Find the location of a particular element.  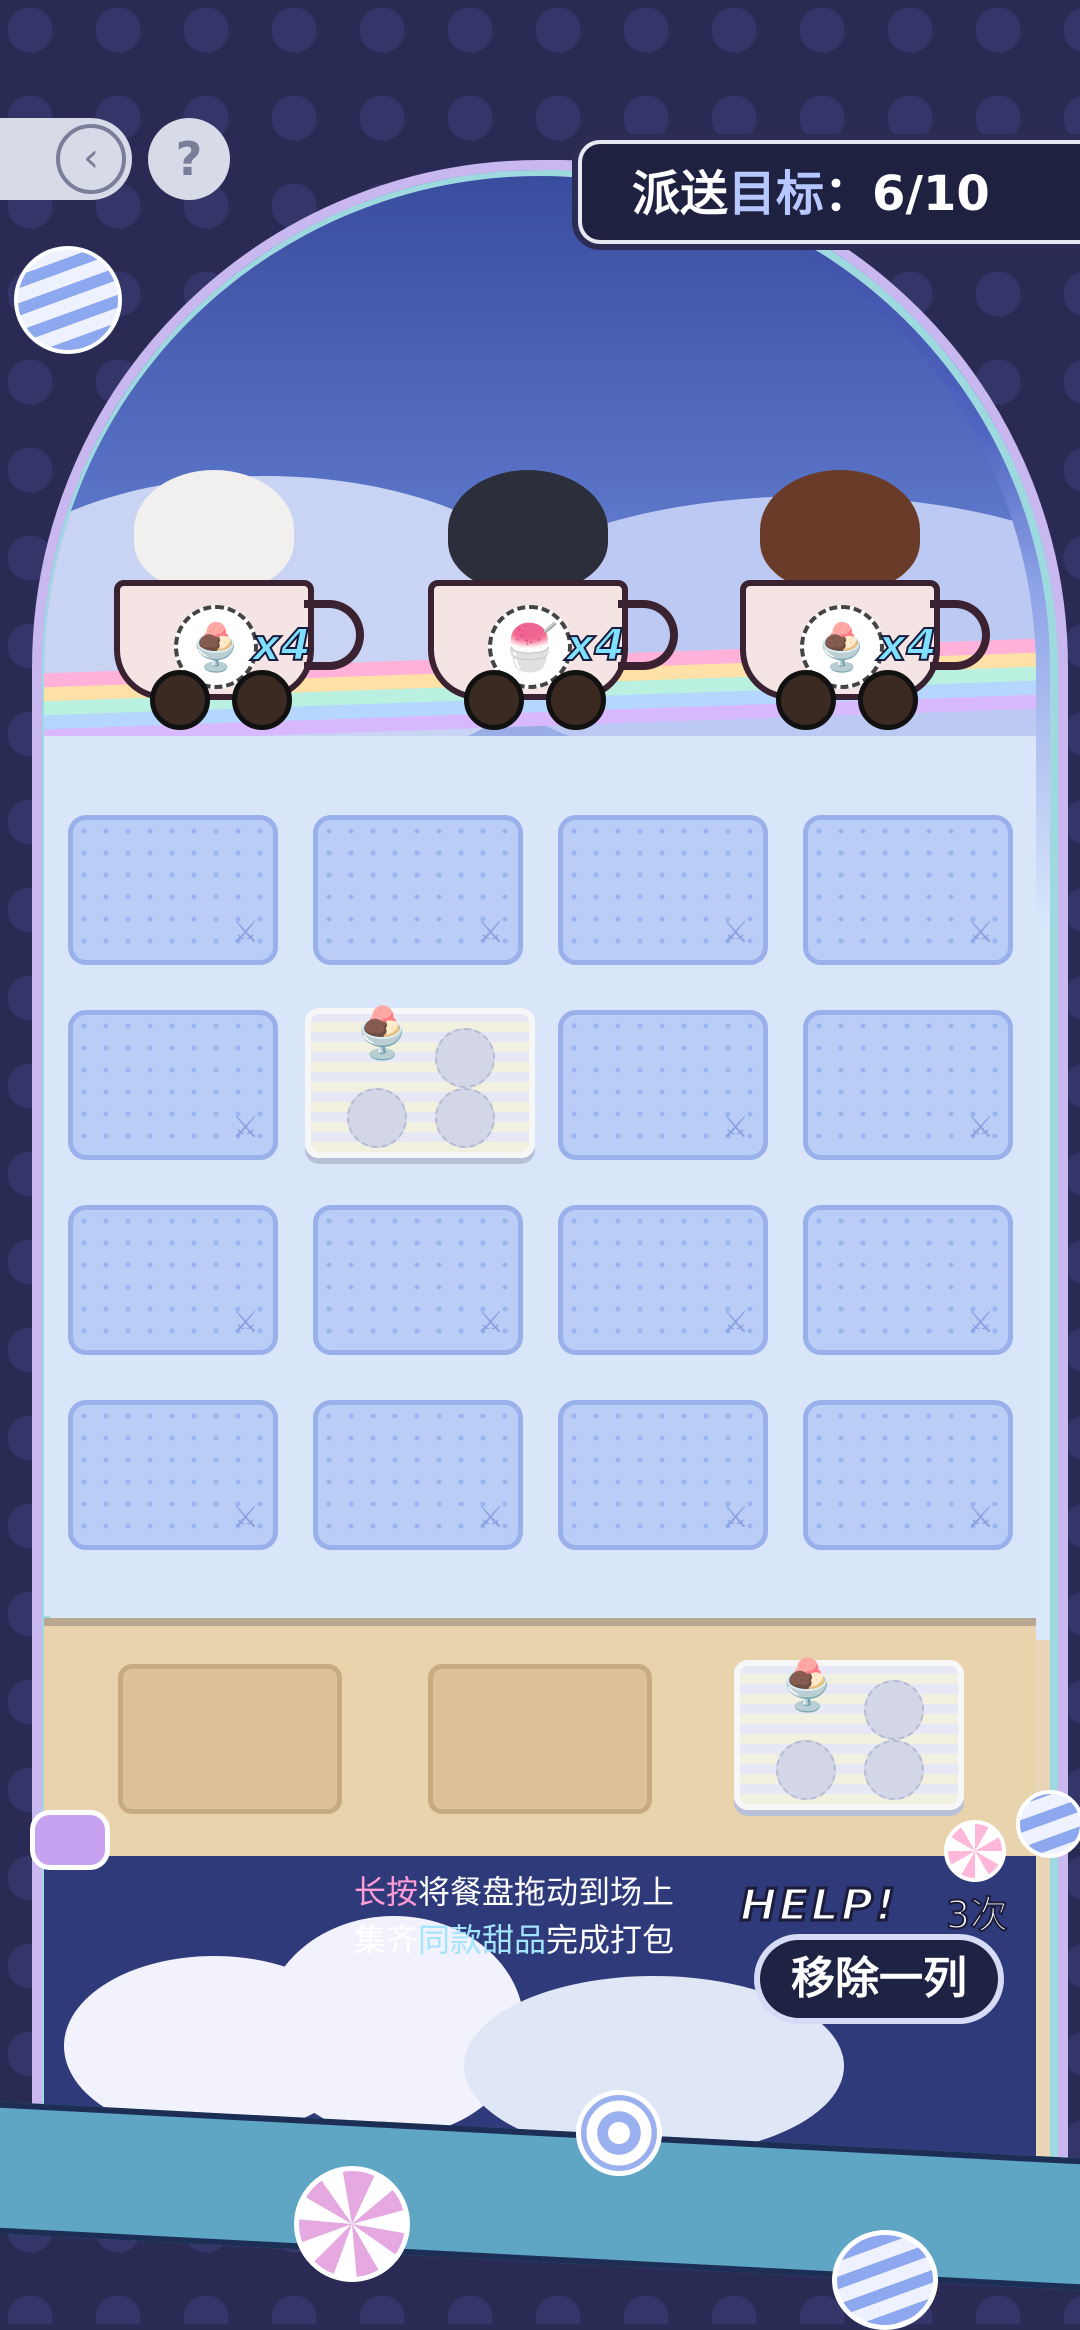

goal-label: 派送 is located at coordinates (680, 194).